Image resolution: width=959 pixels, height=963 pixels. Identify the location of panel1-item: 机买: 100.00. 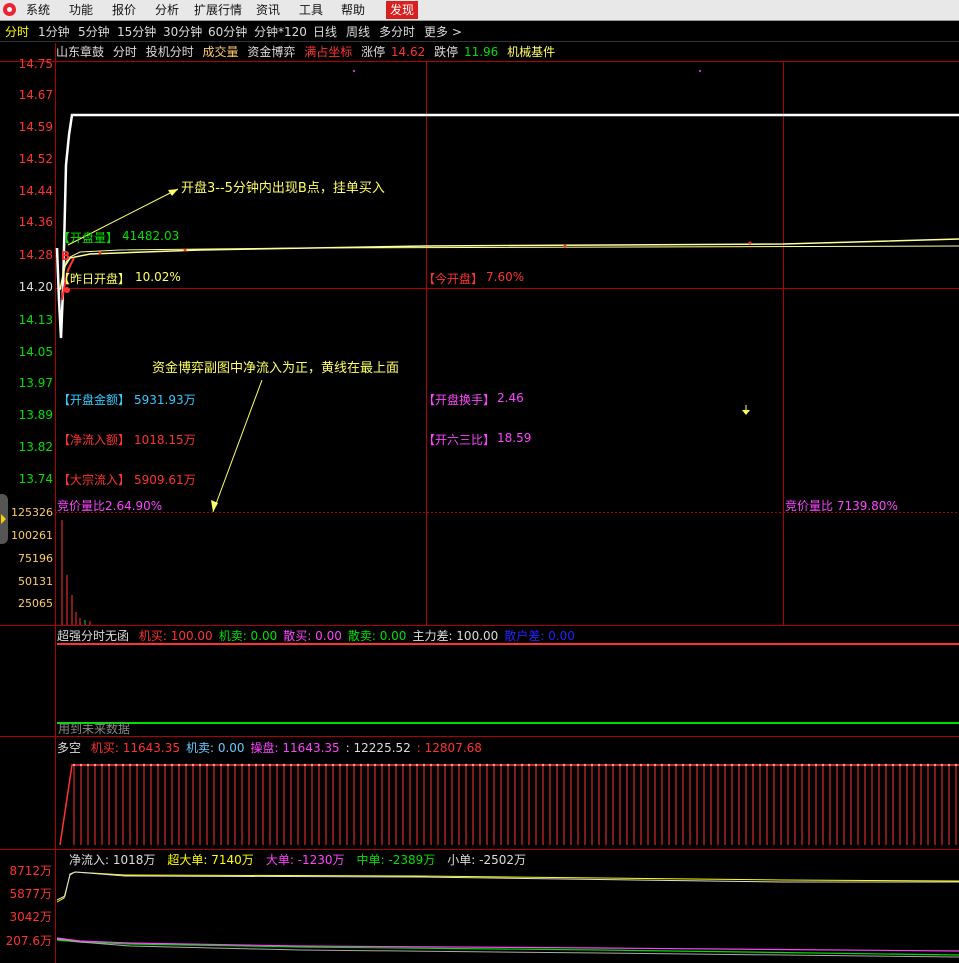
(175, 636).